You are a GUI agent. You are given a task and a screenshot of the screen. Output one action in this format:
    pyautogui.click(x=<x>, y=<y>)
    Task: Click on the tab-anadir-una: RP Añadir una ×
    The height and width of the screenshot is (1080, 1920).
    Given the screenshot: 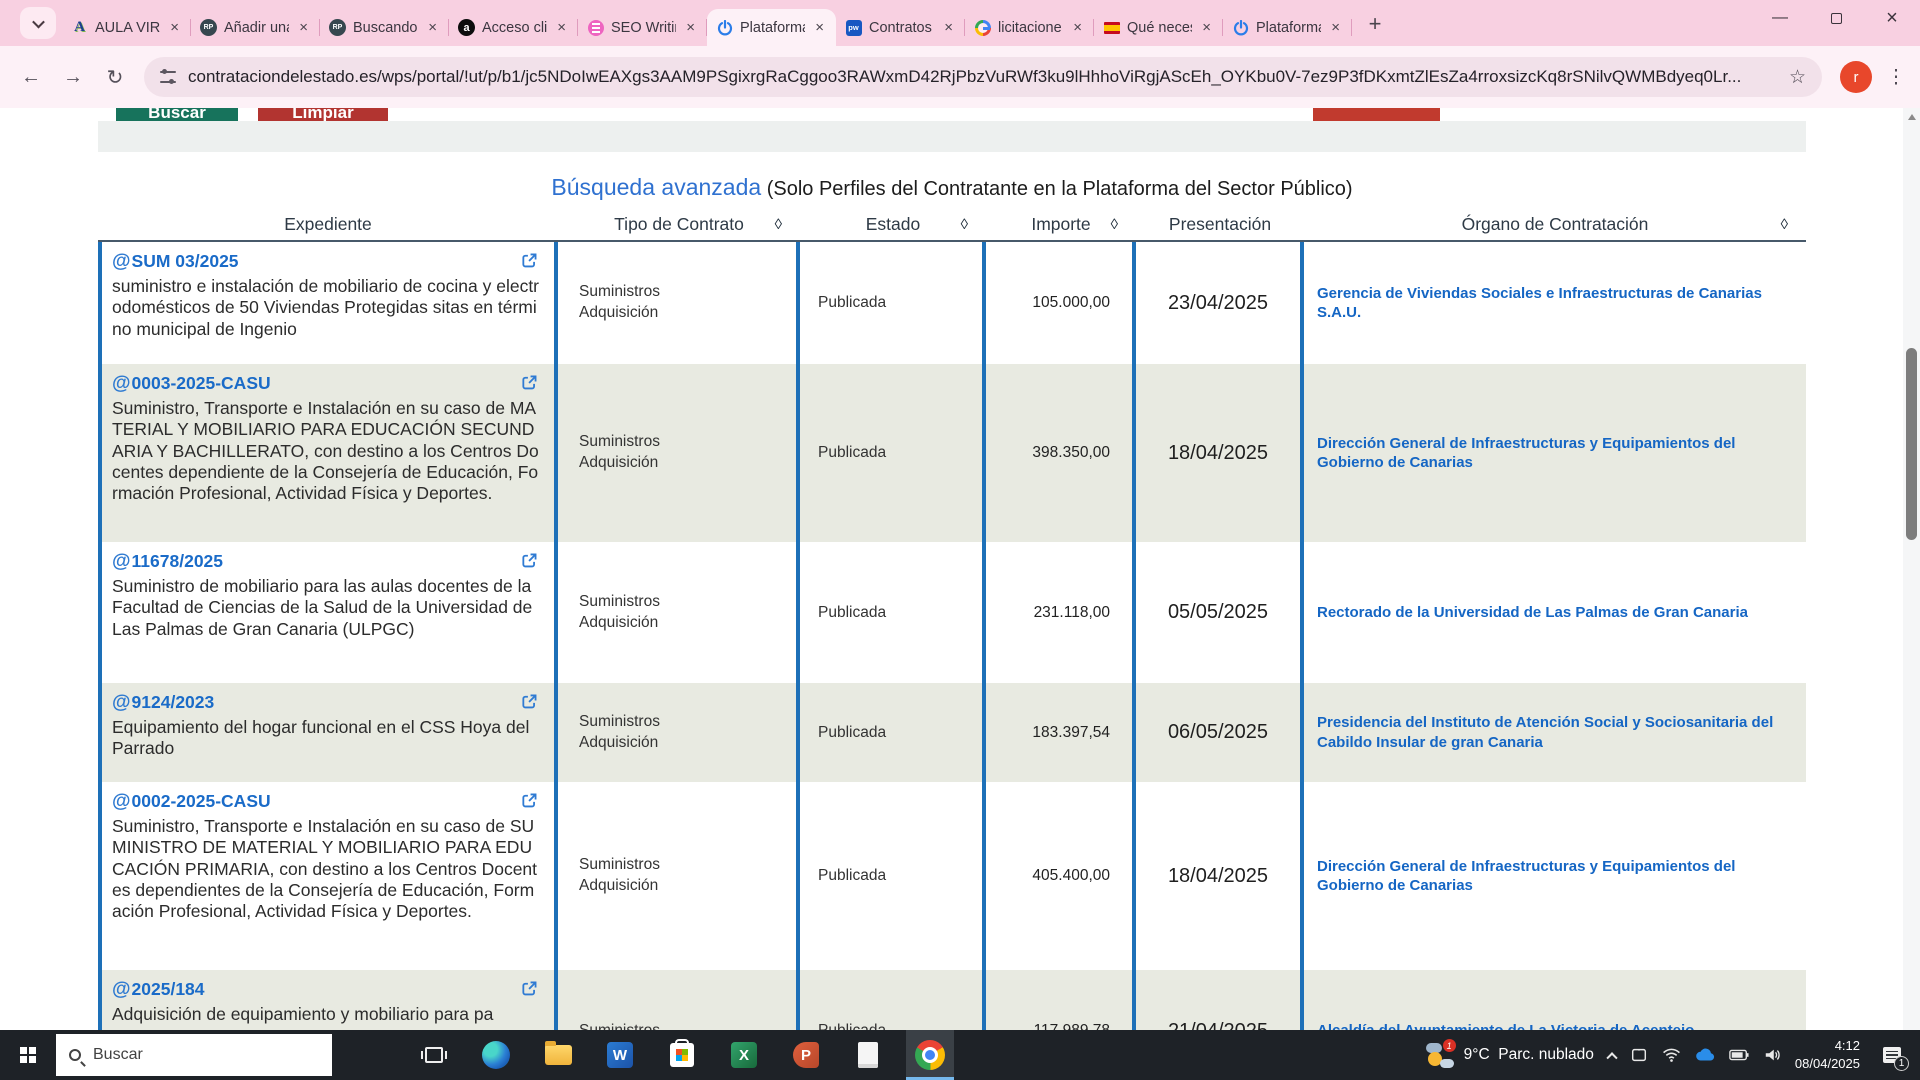 What is the action you would take?
    pyautogui.click(x=255, y=27)
    